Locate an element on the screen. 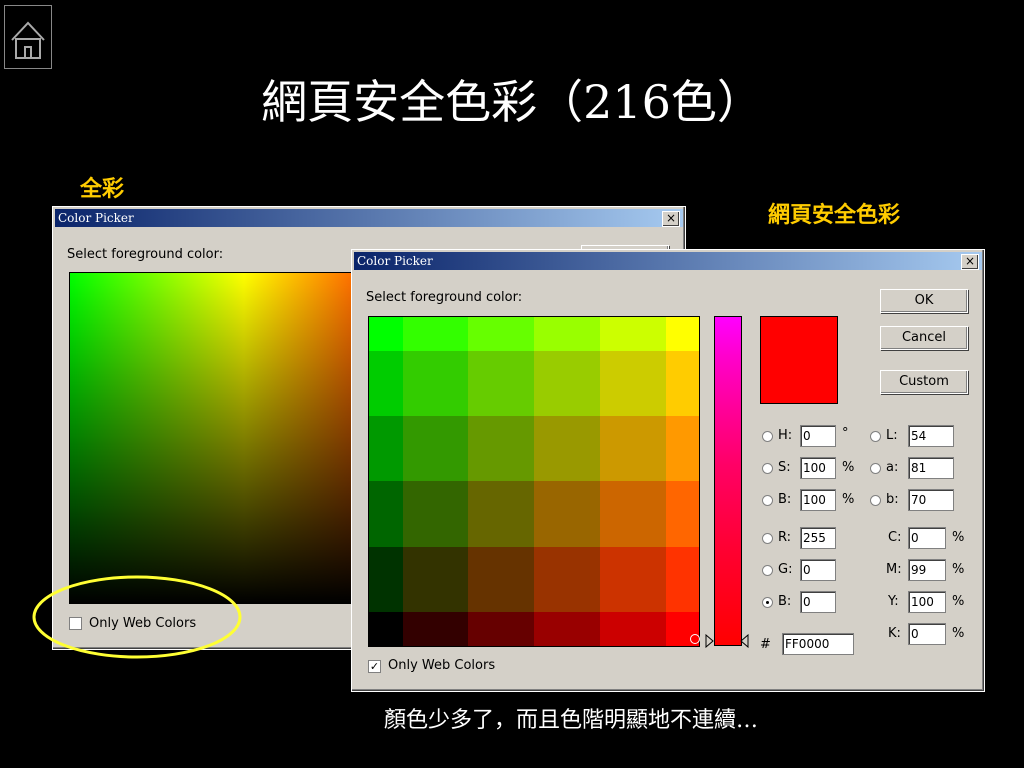 The width and height of the screenshot is (1024, 768). a-input: 81 is located at coordinates (931, 468).